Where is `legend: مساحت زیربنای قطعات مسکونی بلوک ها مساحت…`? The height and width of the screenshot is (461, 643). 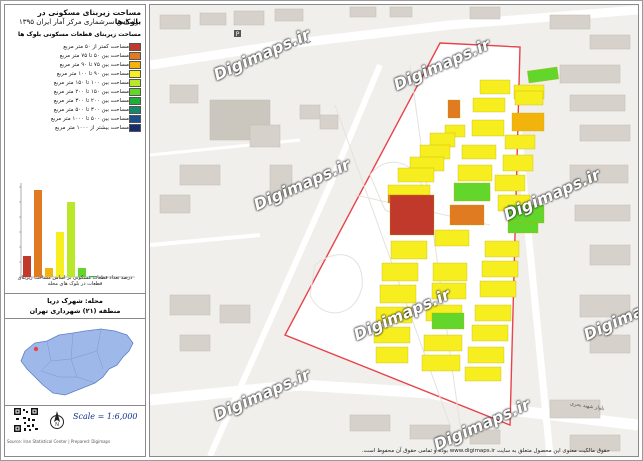
legend: مساحت زیربنای قطعات مسکونی بلوک ها مساحت… is located at coordinates (76, 87).